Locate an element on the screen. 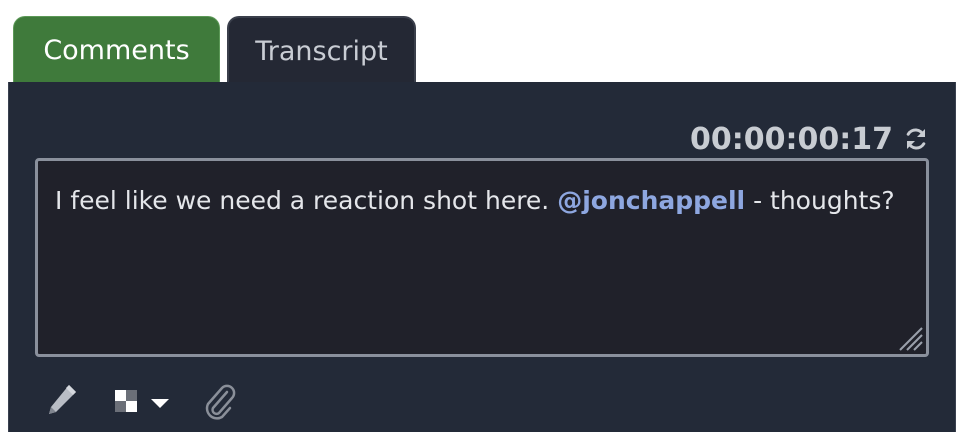 This screenshot has height=432, width=962. resize-grip-icon is located at coordinates (909, 337).